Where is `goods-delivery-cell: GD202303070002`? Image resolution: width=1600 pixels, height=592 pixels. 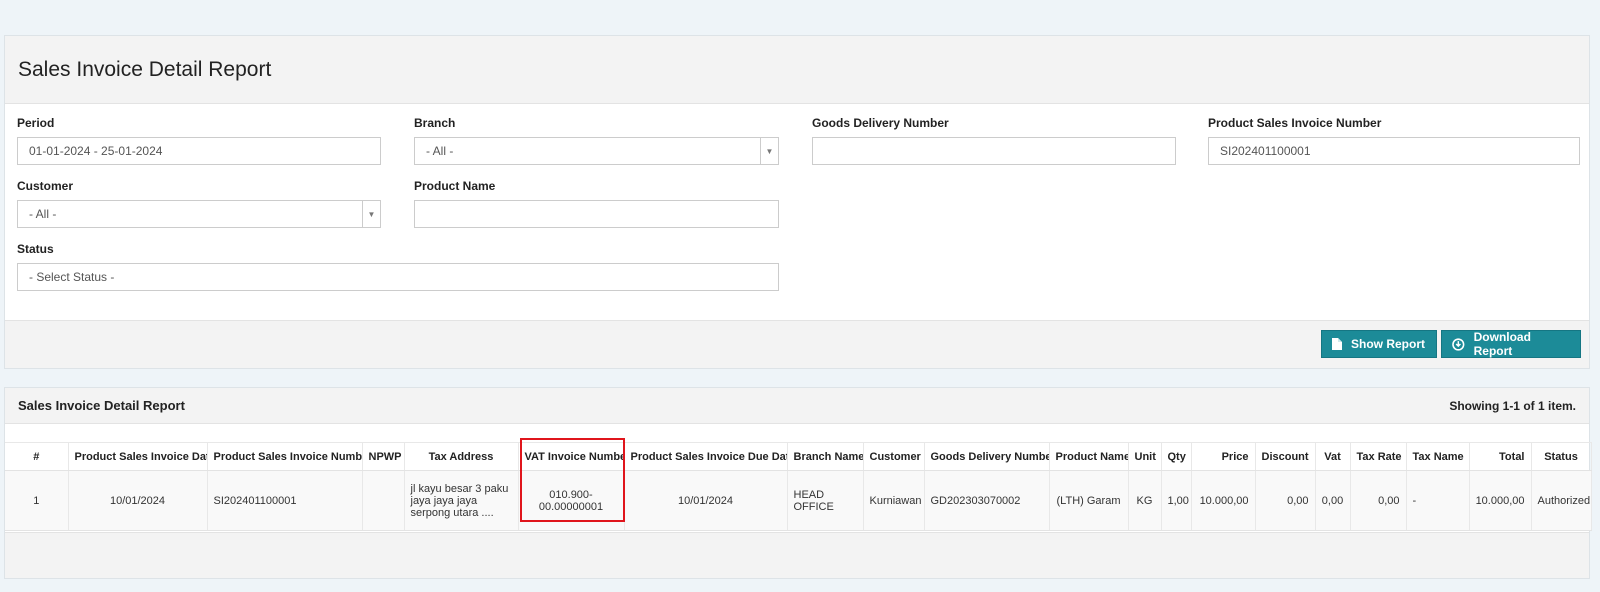 goods-delivery-cell: GD202303070002 is located at coordinates (987, 500).